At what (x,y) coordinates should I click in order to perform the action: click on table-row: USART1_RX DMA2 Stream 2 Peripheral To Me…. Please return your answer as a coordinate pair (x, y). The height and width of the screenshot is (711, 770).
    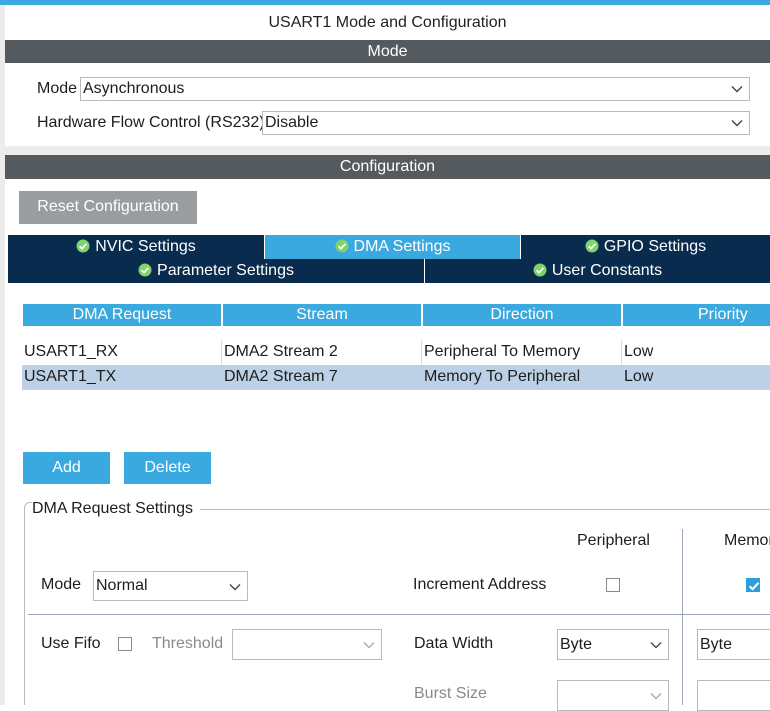
    Looking at the image, I should click on (396, 352).